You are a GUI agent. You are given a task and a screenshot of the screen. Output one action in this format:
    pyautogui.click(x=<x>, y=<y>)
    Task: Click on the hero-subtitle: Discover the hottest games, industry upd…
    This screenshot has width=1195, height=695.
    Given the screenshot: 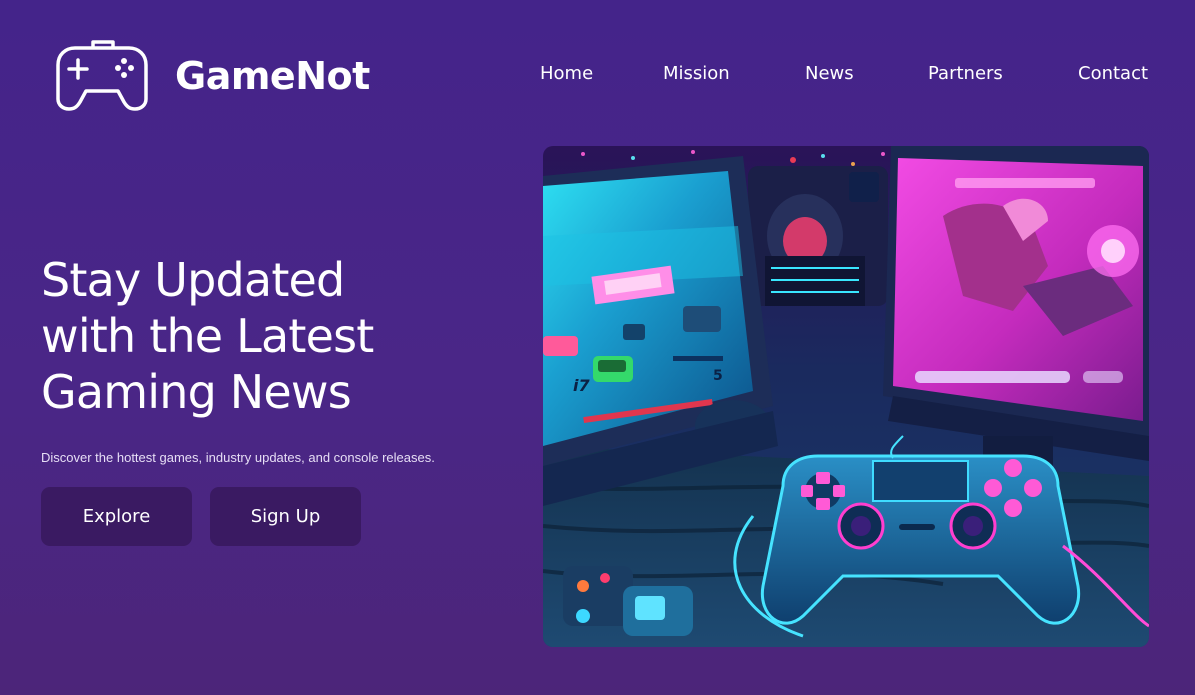 What is the action you would take?
    pyautogui.click(x=238, y=457)
    